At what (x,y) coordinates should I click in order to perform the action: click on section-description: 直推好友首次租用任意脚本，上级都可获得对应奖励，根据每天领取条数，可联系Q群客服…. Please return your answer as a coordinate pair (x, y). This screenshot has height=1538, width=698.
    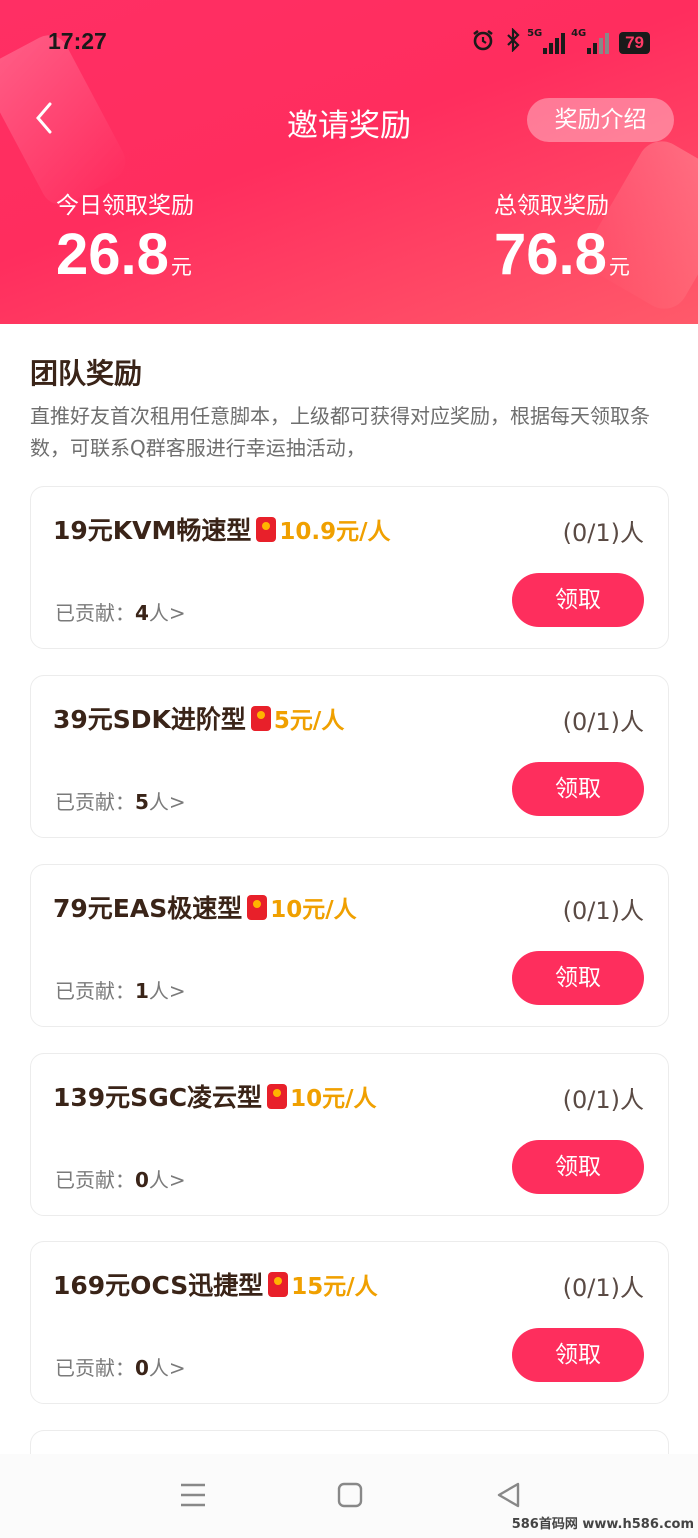
    Looking at the image, I should click on (340, 432).